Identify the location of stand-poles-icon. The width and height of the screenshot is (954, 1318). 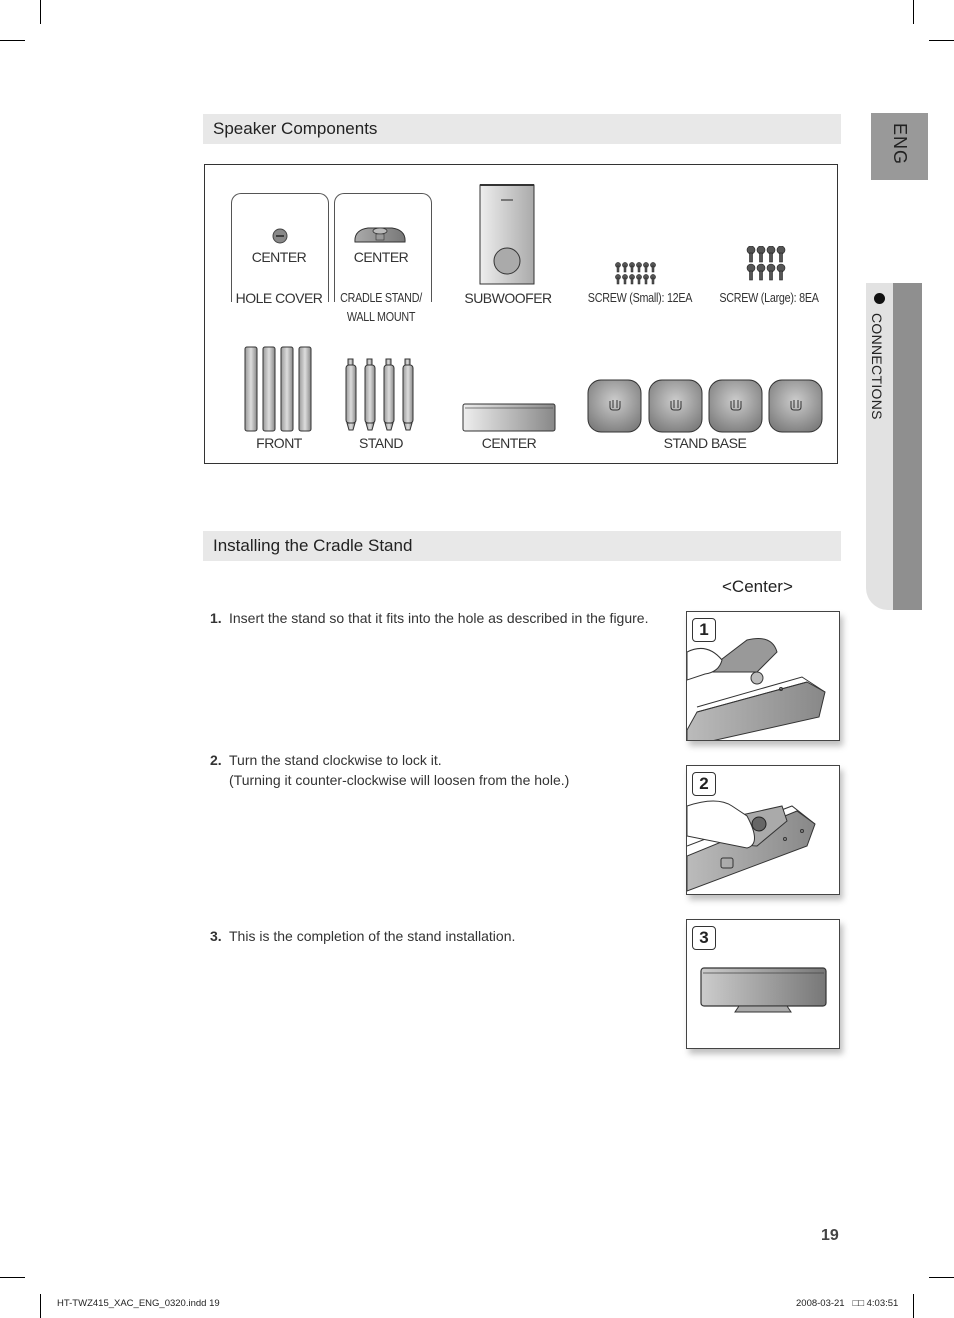
(379, 394).